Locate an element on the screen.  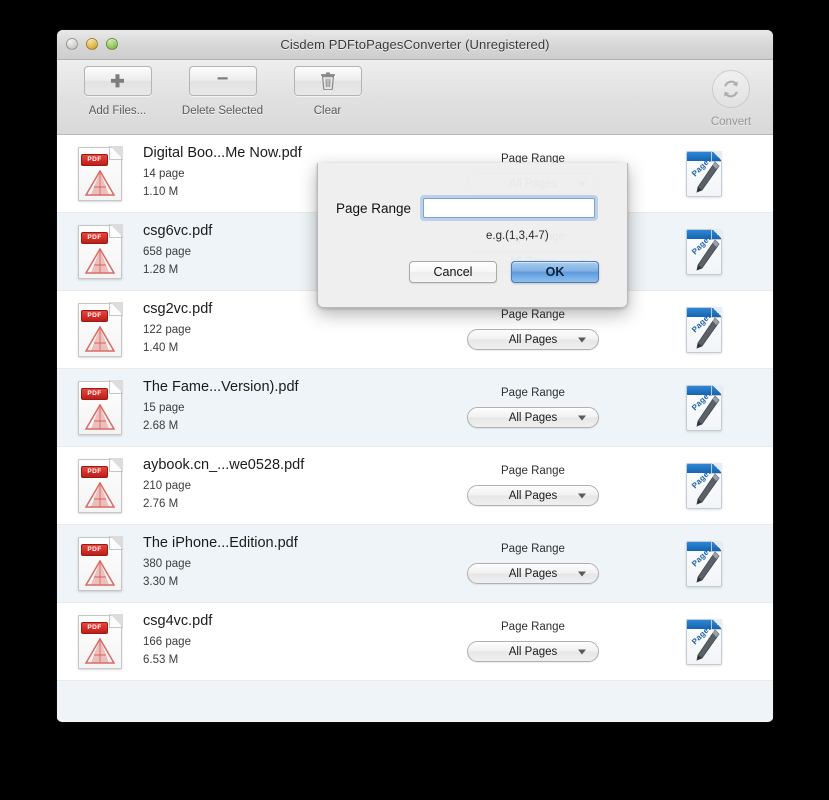
file-name: csg4vc.pdf is located at coordinates (178, 621).